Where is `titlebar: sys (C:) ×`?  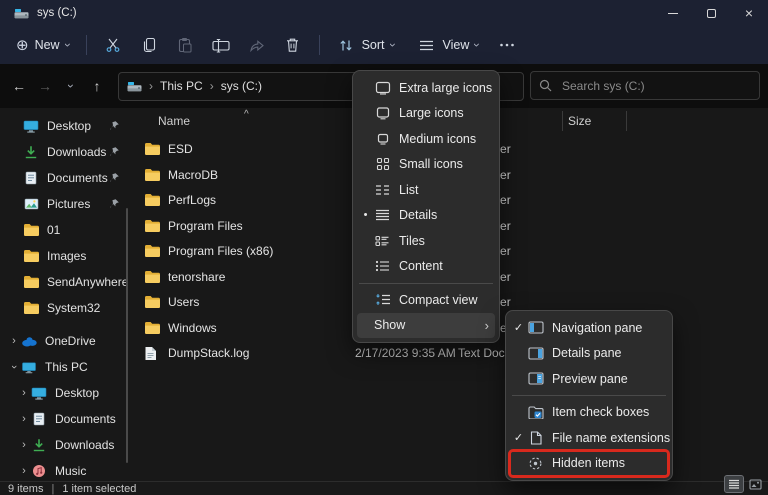
titlebar: sys (C:) × is located at coordinates (384, 13).